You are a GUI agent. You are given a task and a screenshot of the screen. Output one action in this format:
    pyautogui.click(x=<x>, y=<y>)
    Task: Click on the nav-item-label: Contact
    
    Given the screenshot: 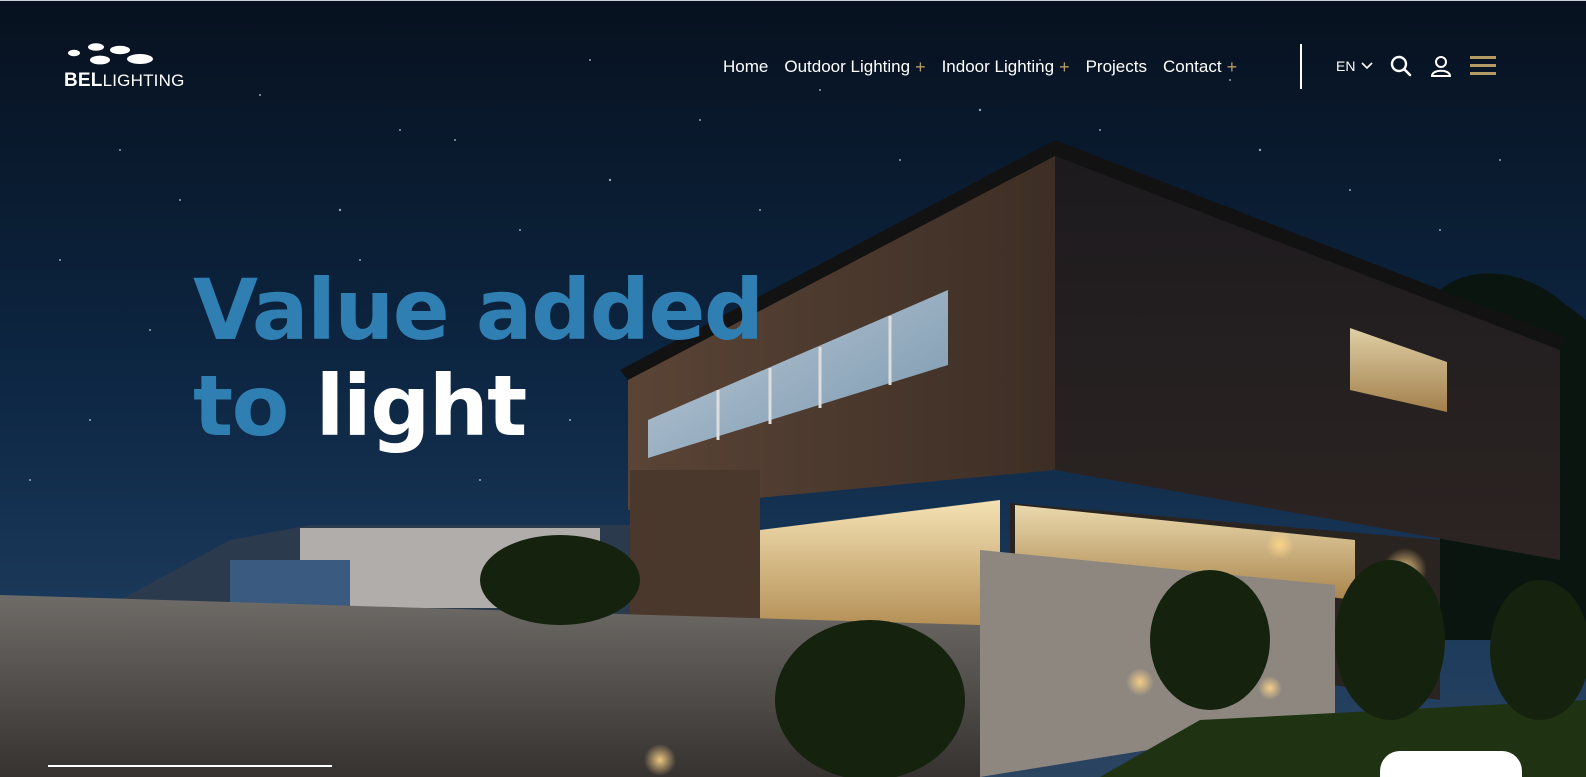 What is the action you would take?
    pyautogui.click(x=1192, y=66)
    